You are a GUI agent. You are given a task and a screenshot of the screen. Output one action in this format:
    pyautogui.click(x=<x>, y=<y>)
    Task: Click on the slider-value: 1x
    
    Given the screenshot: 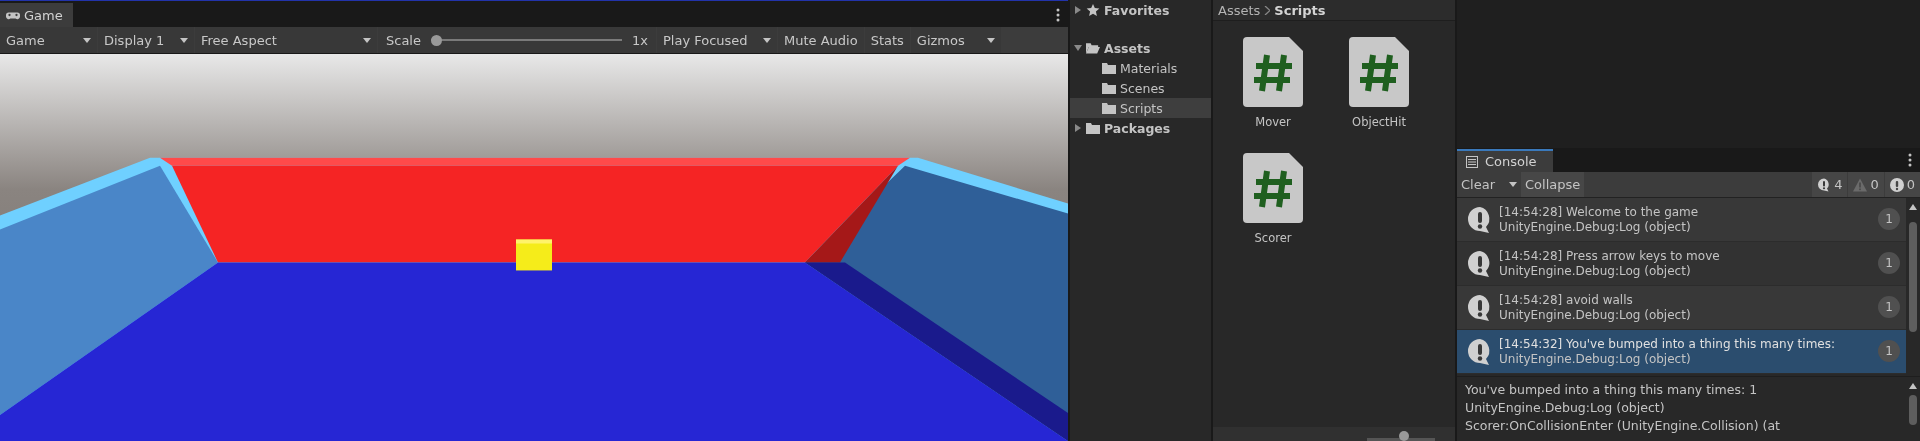 What is the action you would take?
    pyautogui.click(x=640, y=40)
    